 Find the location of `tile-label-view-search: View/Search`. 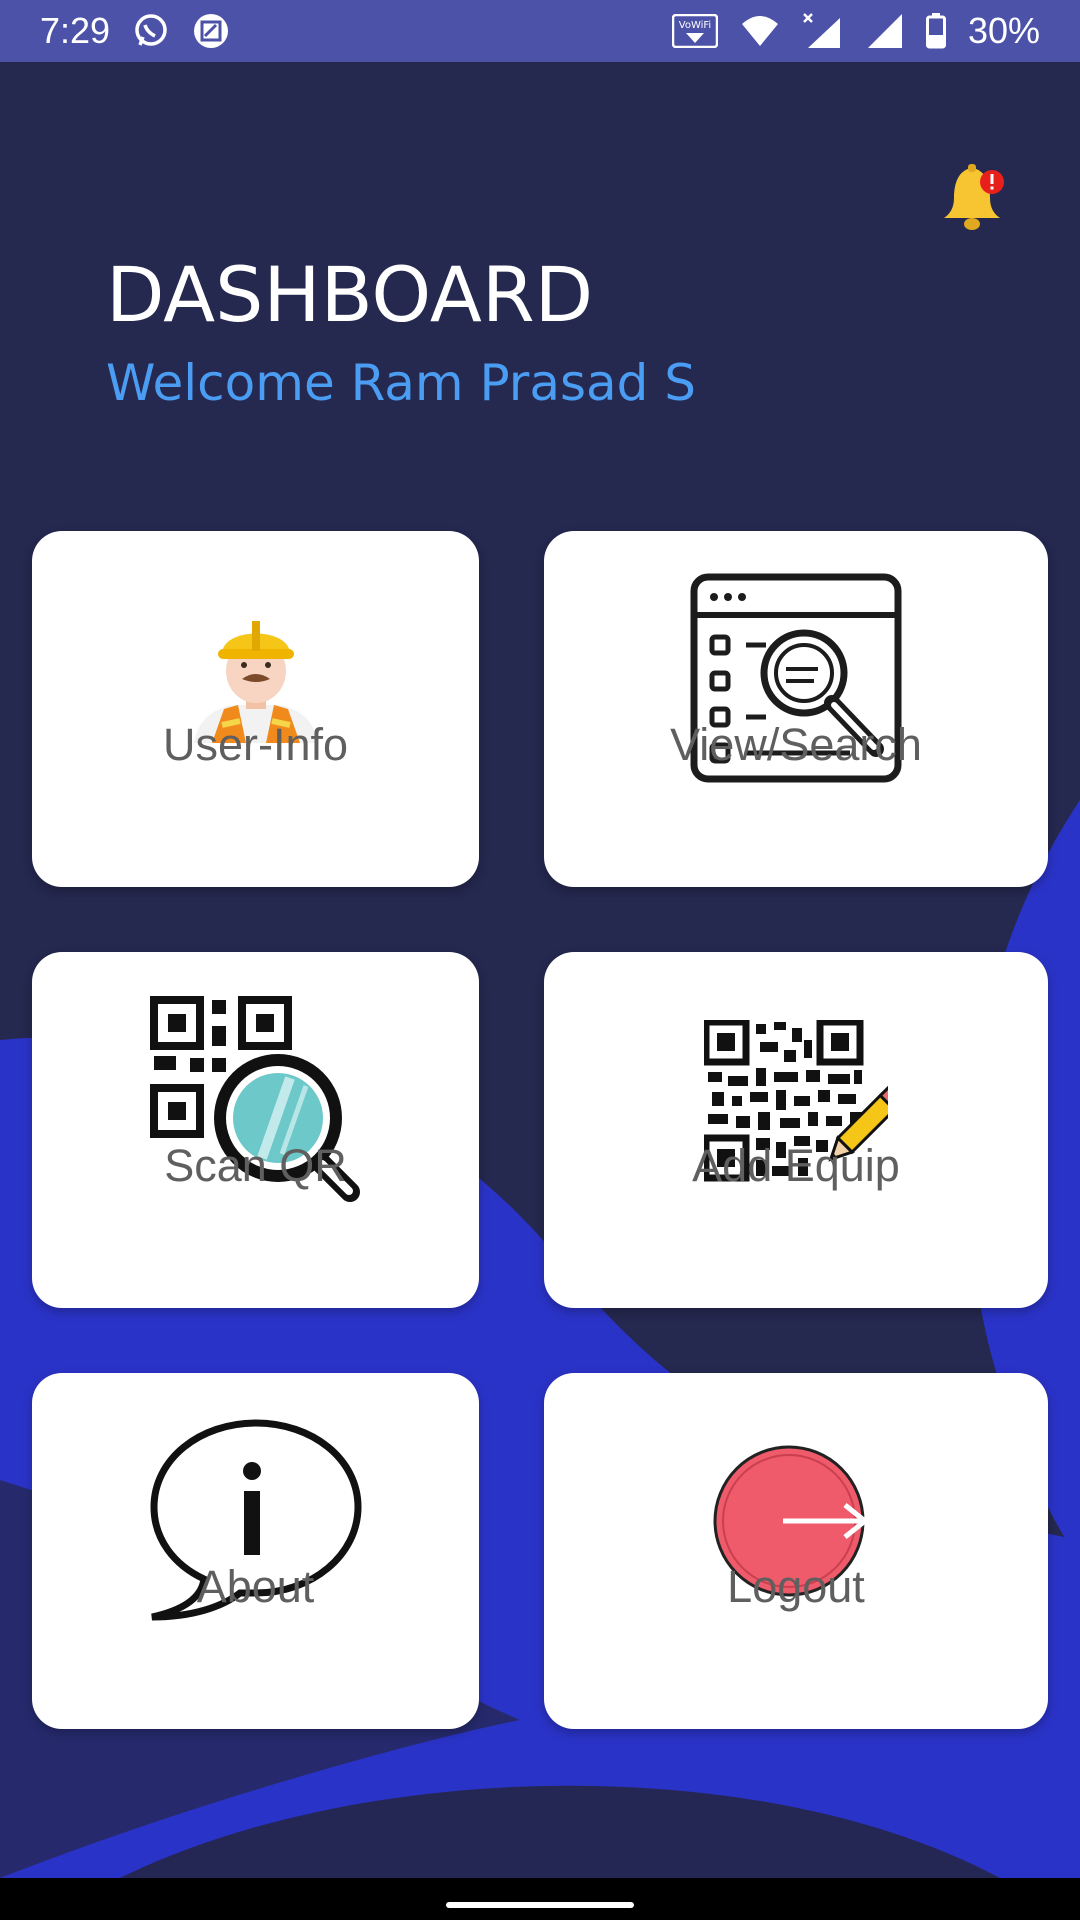

tile-label-view-search: View/Search is located at coordinates (796, 744).